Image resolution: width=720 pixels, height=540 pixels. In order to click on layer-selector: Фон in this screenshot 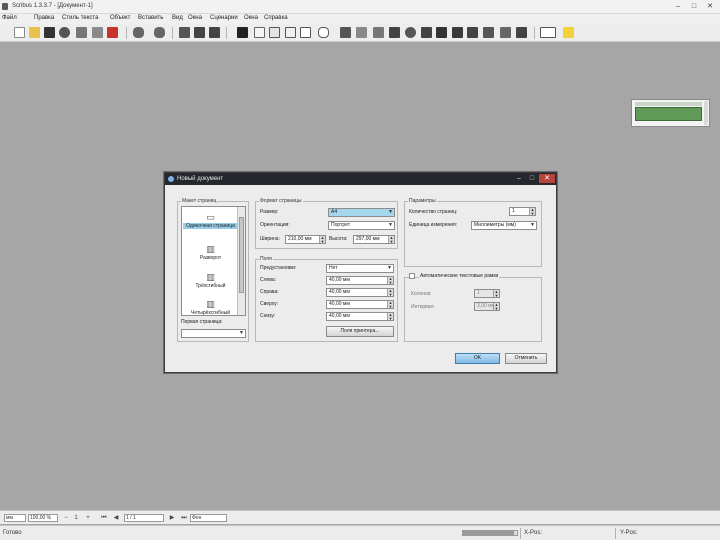, I will do `click(208, 518)`.